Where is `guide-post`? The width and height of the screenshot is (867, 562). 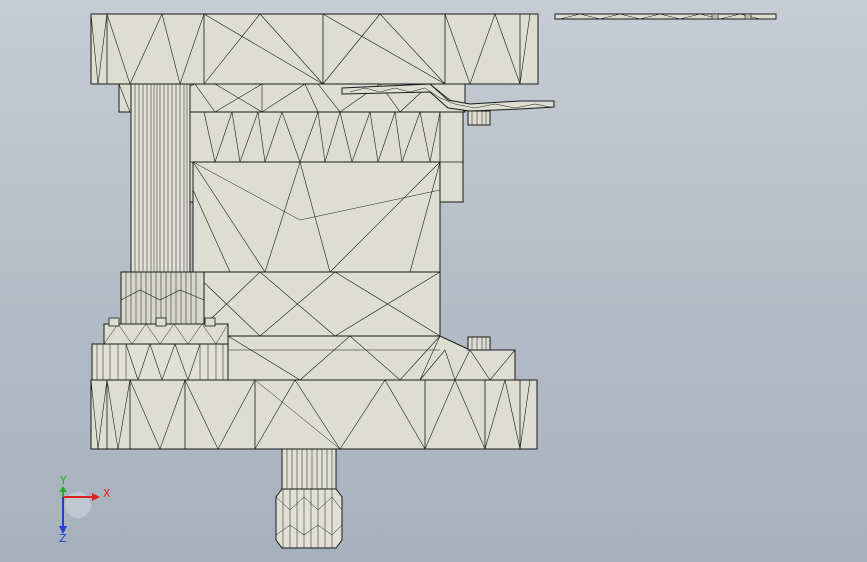
guide-post is located at coordinates (160, 180).